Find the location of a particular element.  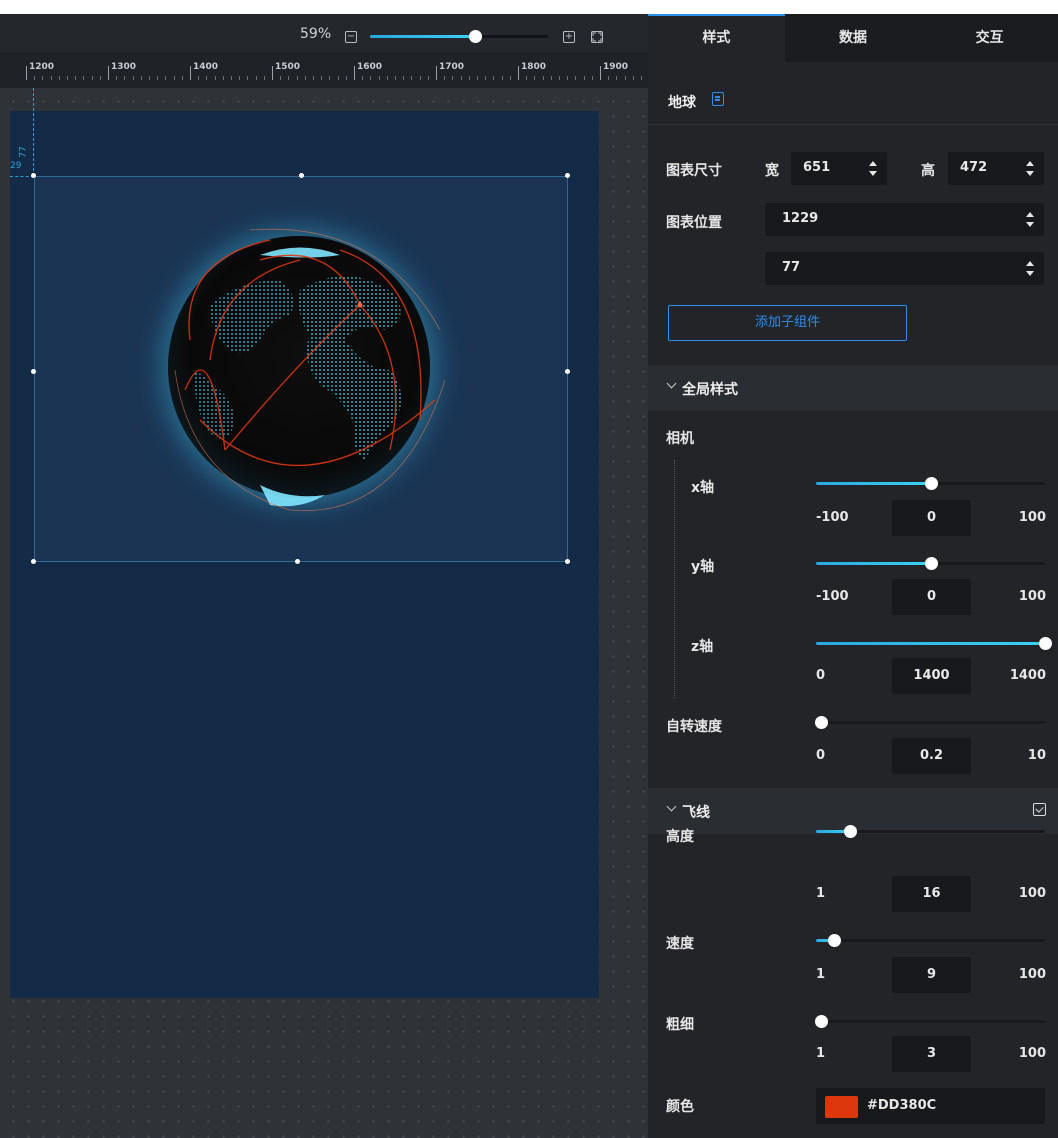

zoom-slider-knob is located at coordinates (475, 36).